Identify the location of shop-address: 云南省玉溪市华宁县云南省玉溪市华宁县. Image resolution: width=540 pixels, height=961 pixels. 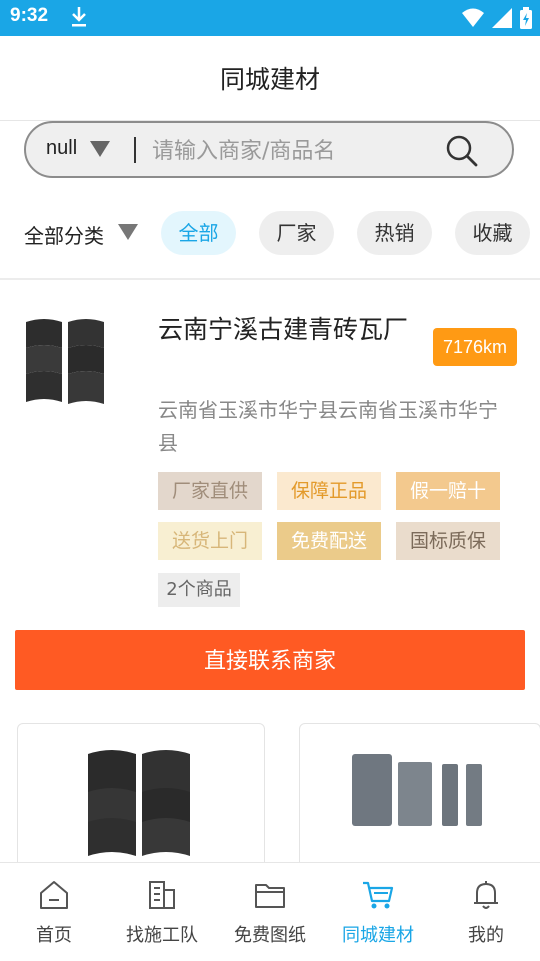
(328, 426).